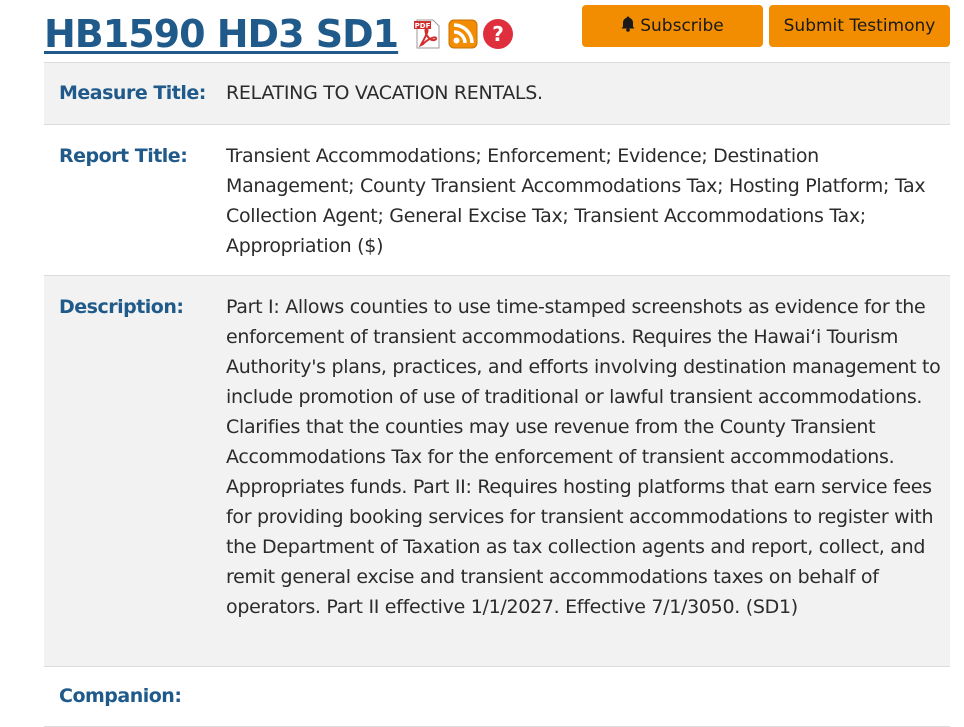  Describe the element at coordinates (682, 26) in the screenshot. I see `subscribe-label: Subscribe` at that location.